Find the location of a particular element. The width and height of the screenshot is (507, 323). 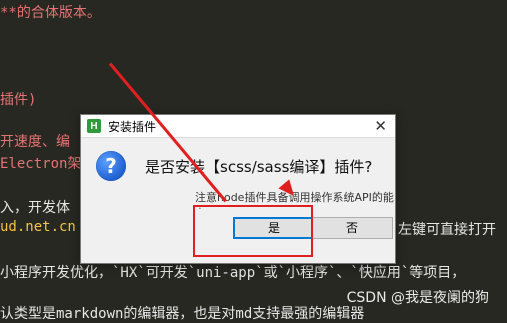

close-icon: ✕ is located at coordinates (380, 126).